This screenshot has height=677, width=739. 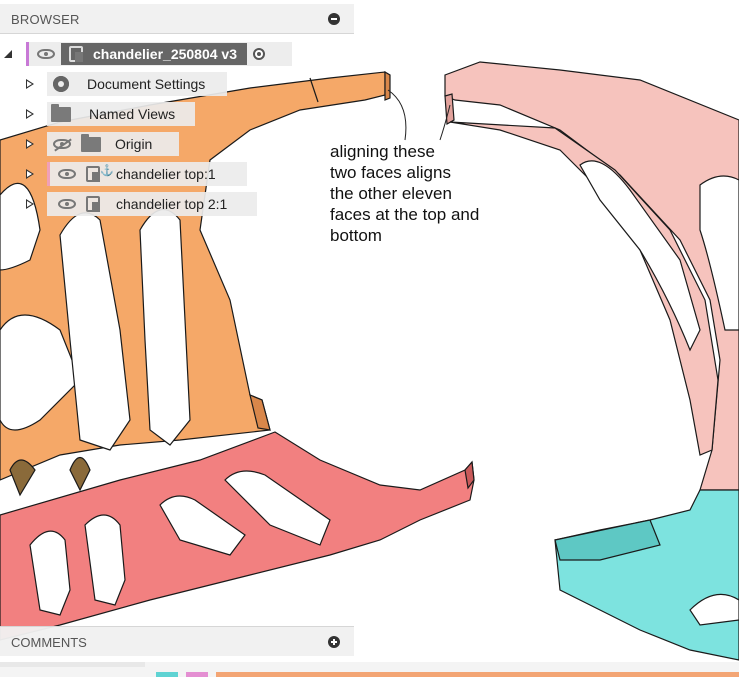 What do you see at coordinates (369, 669) in the screenshot?
I see `timeline-strip` at bounding box center [369, 669].